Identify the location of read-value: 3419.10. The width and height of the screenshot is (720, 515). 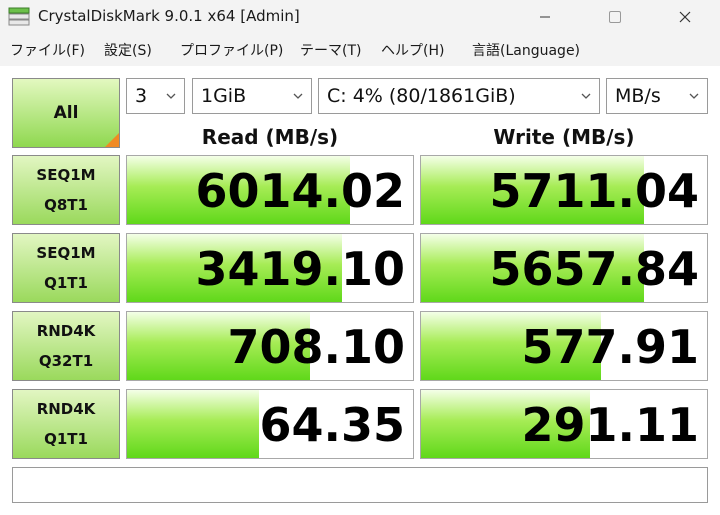
(300, 269).